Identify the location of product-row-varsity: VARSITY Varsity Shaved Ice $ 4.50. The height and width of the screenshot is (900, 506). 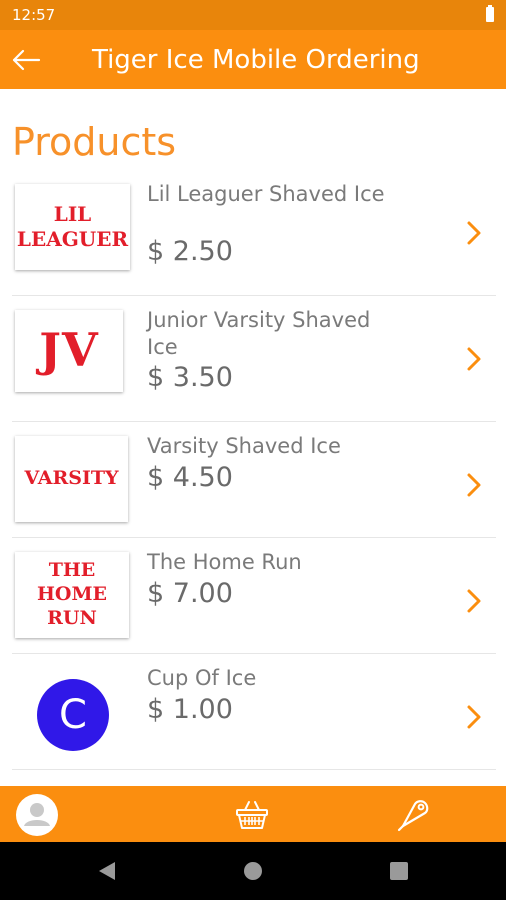
(254, 480).